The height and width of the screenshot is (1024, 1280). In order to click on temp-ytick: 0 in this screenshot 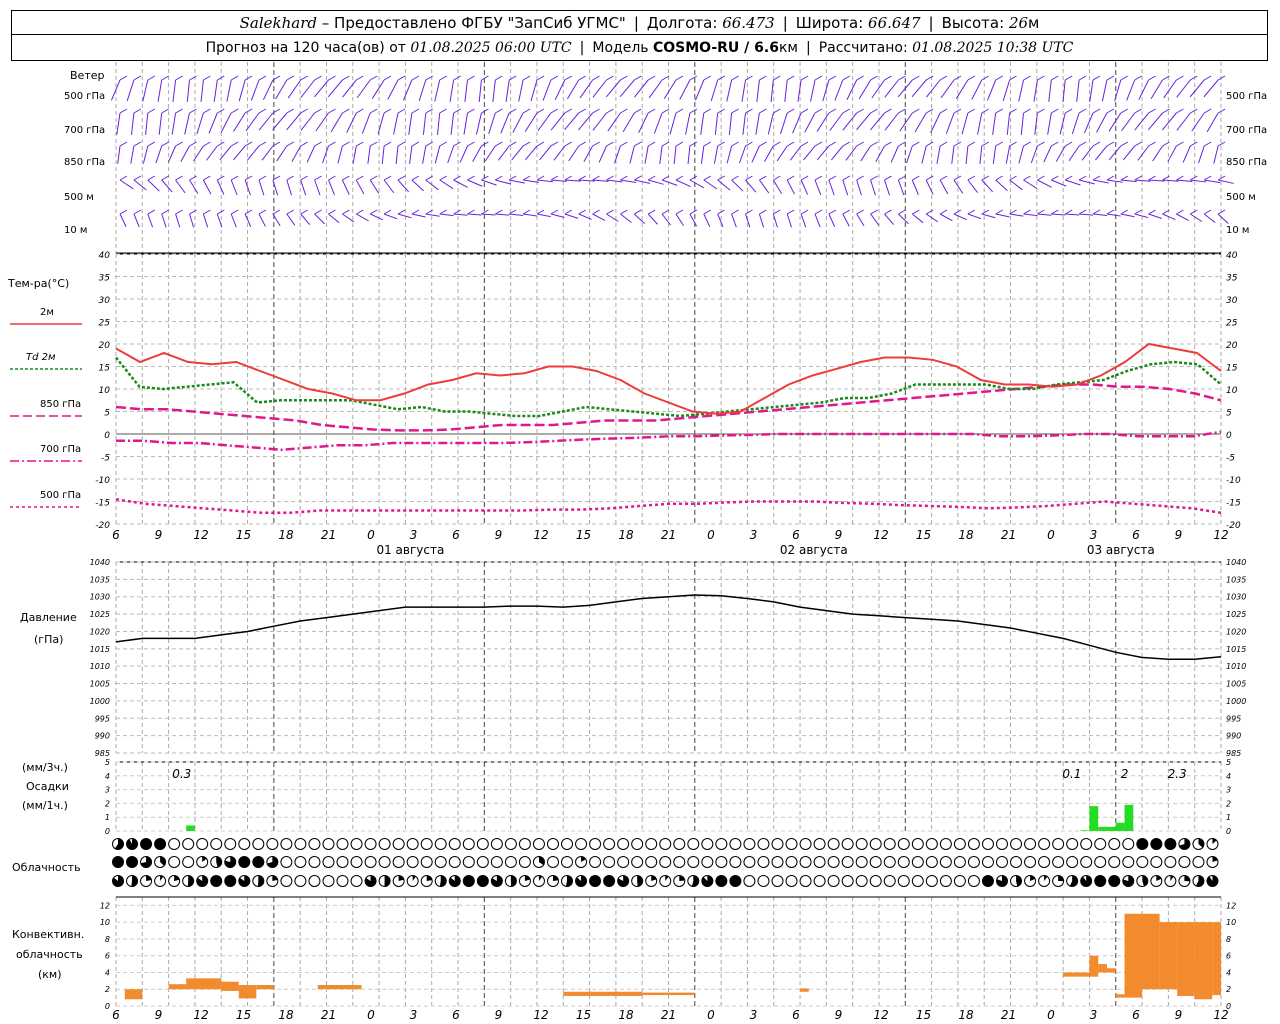, I will do `click(107, 436)`.